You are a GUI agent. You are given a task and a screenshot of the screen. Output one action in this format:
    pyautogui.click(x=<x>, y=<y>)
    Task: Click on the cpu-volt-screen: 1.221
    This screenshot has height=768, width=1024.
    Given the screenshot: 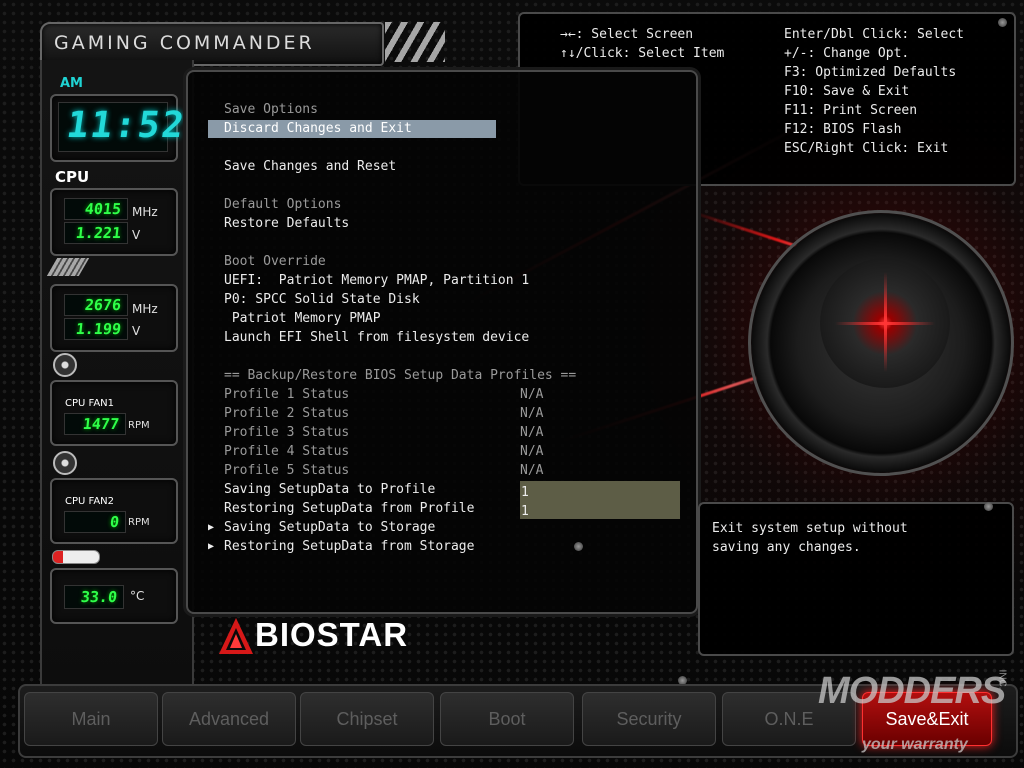 What is the action you would take?
    pyautogui.click(x=96, y=233)
    